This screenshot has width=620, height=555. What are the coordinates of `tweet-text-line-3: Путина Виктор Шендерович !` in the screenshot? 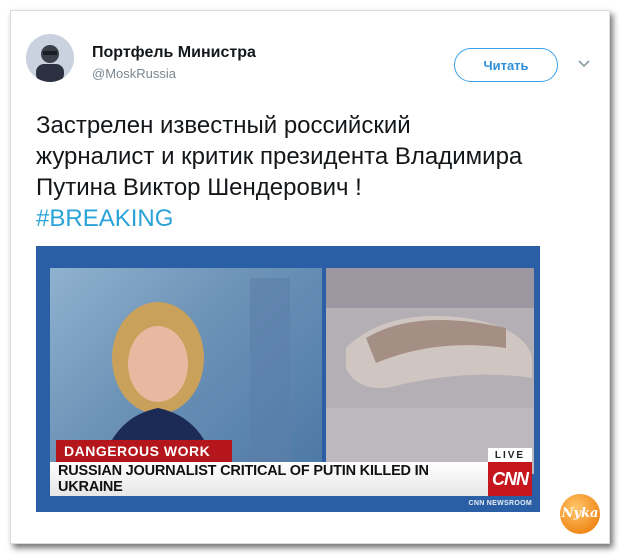 It's located at (199, 187).